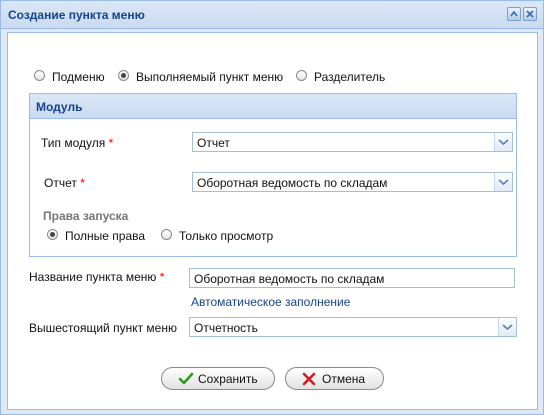 This screenshot has height=415, width=544. What do you see at coordinates (309, 379) in the screenshot?
I see `cross-icon` at bounding box center [309, 379].